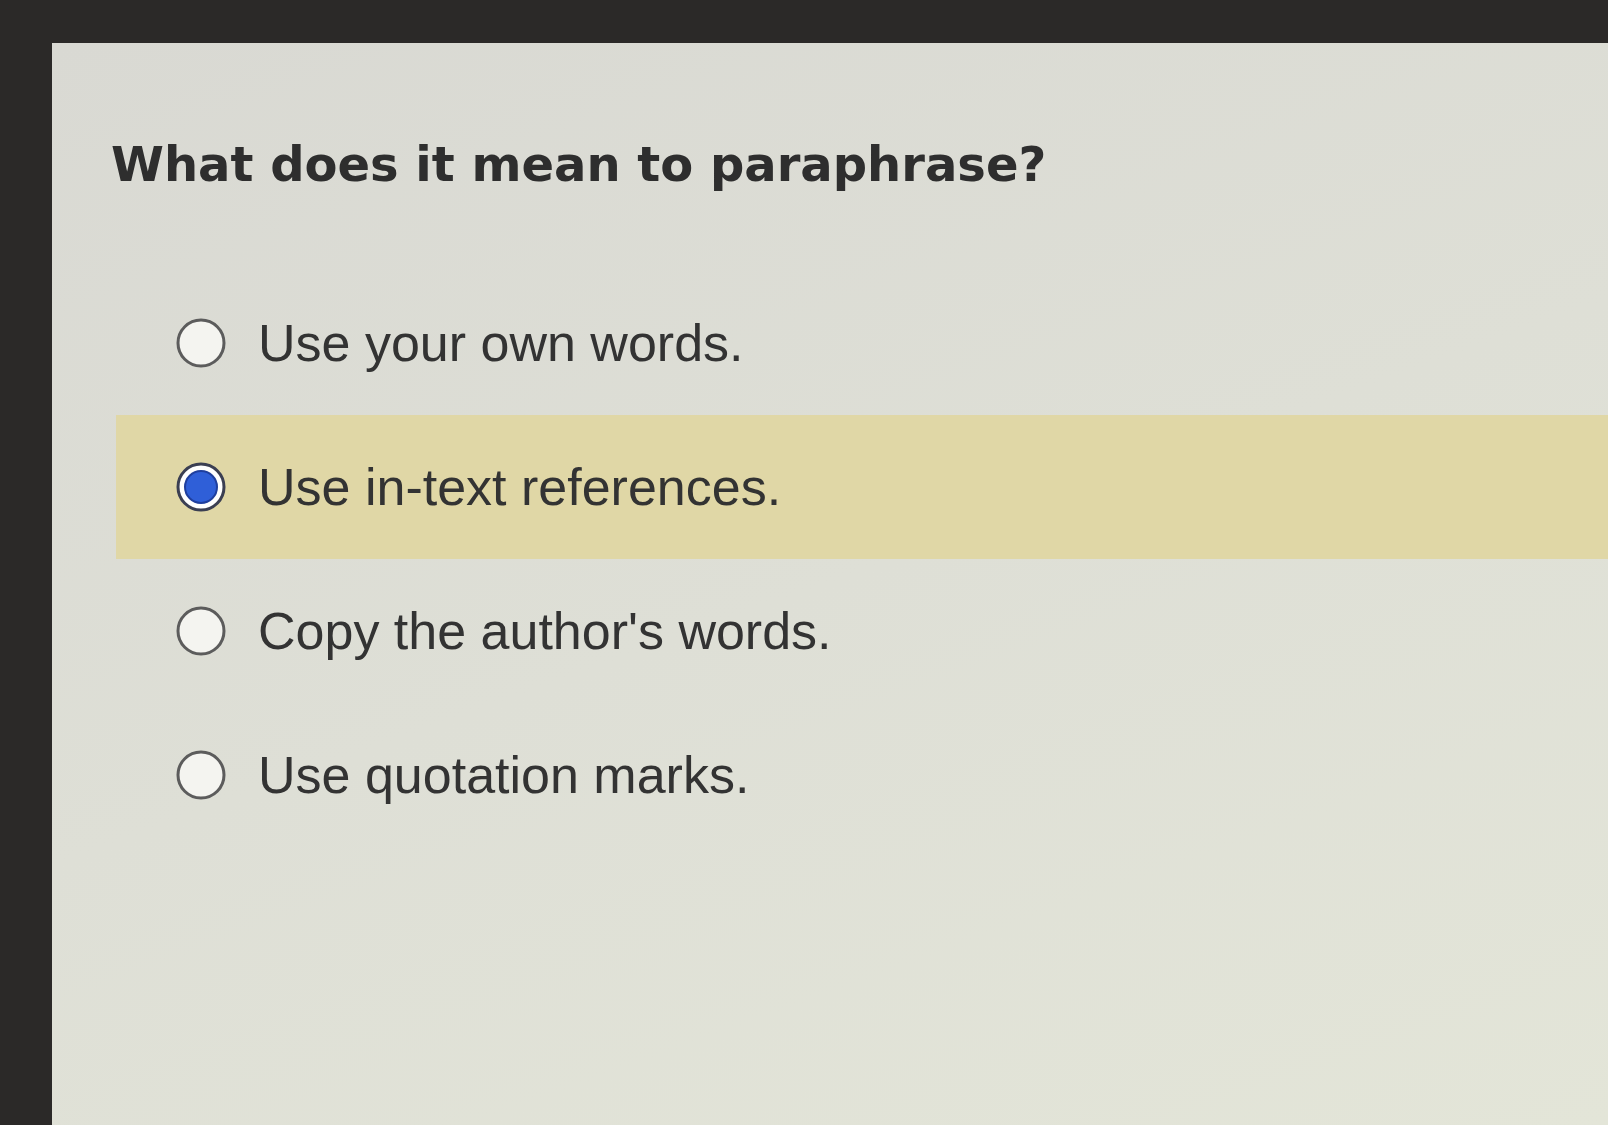  I want to click on answer-option-label: Use your own words., so click(501, 343).